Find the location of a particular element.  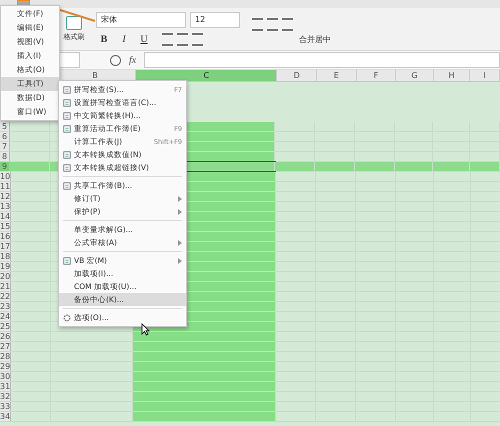

row-header: 28 is located at coordinates (6, 356).